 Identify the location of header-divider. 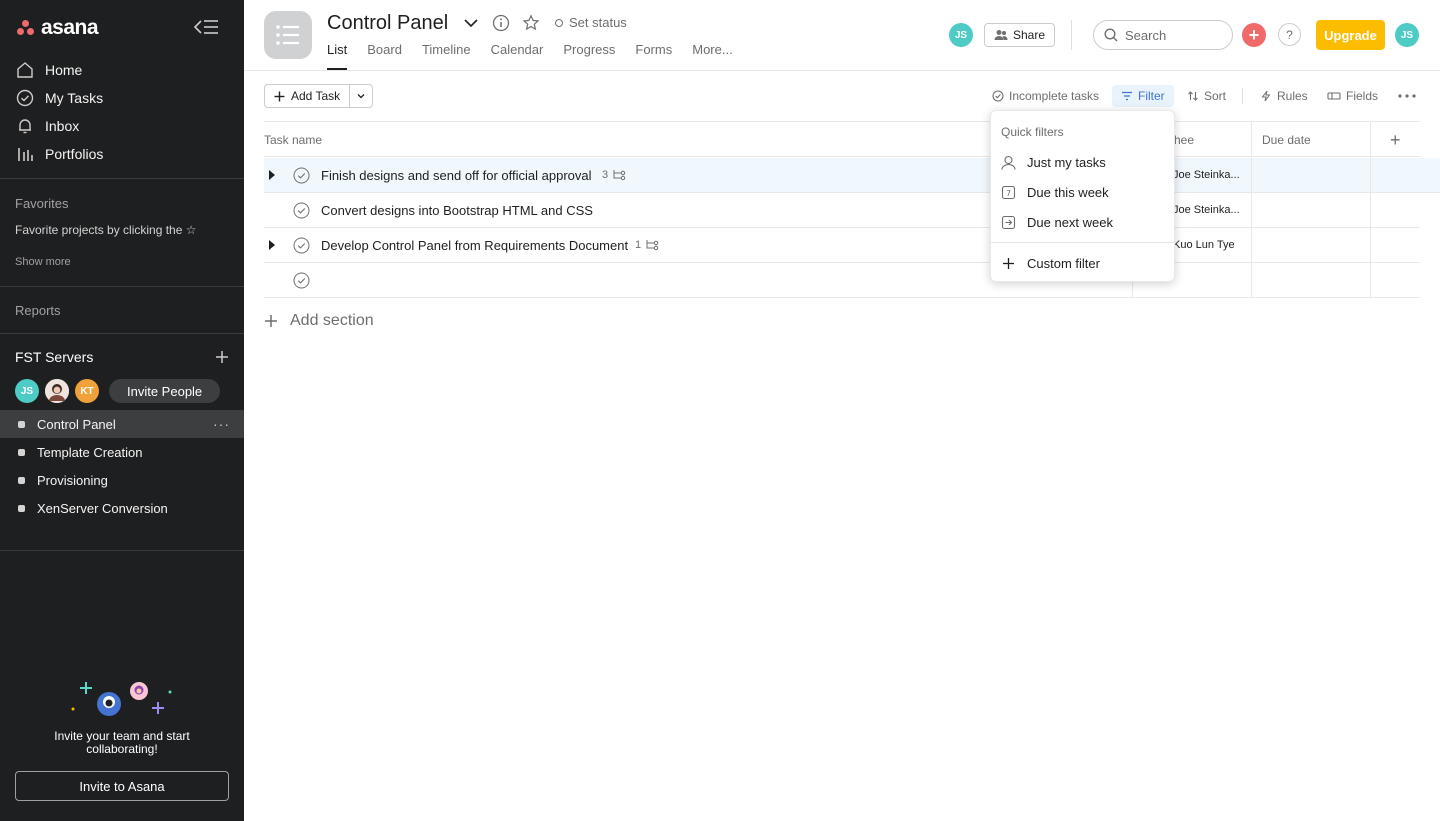
(1071, 35).